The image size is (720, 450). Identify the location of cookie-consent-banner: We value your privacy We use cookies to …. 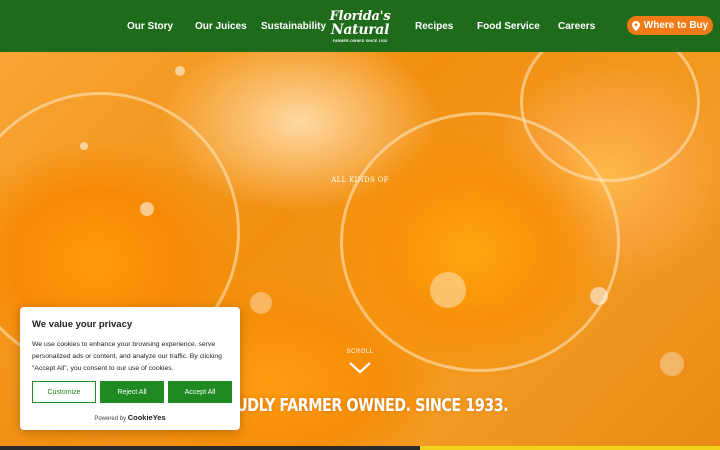
(130, 368).